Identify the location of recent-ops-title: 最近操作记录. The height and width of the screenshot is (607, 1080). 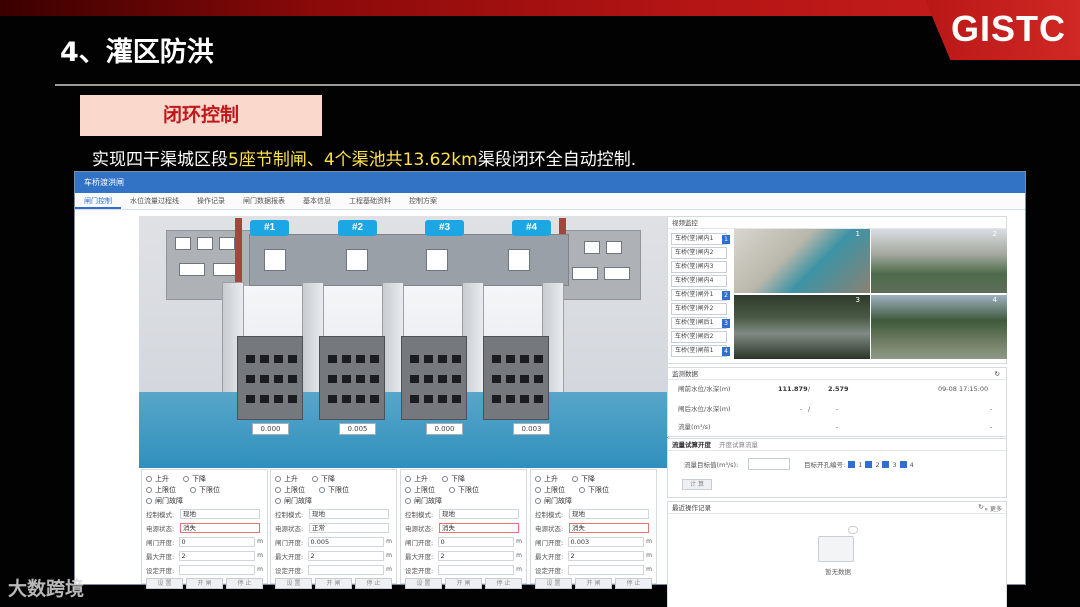
(837, 508).